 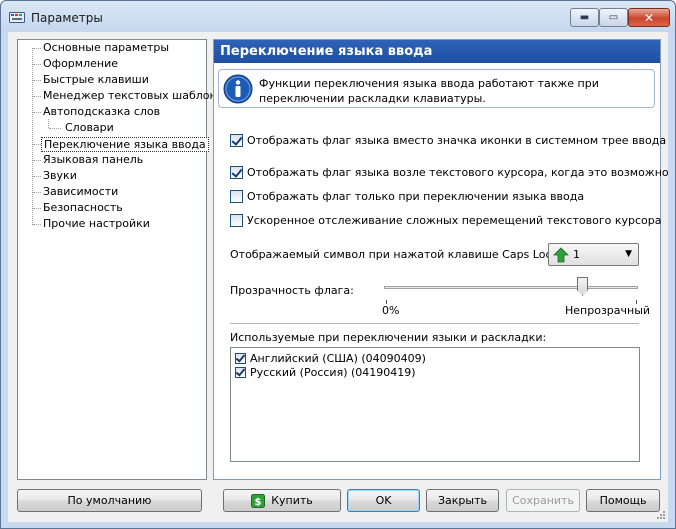 What do you see at coordinates (109, 500) in the screenshot?
I see `defaults-button: По умолчанию` at bounding box center [109, 500].